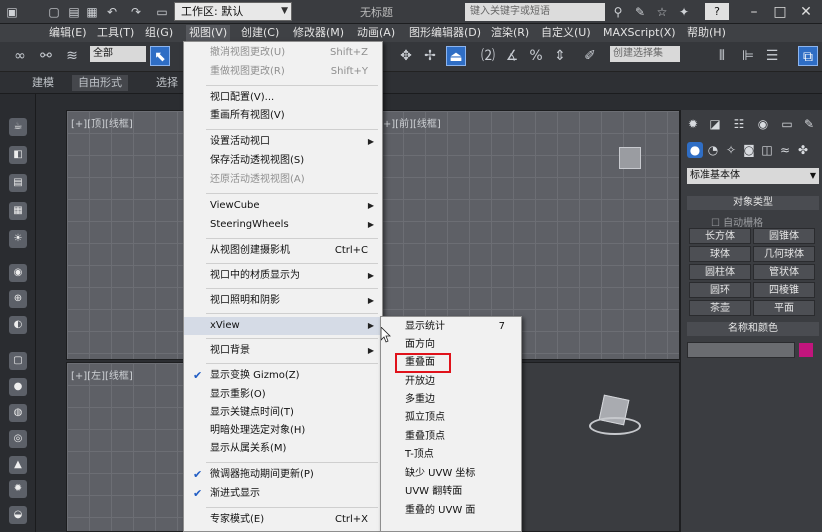  What do you see at coordinates (754, 12) in the screenshot?
I see `minimize-button: –` at bounding box center [754, 12].